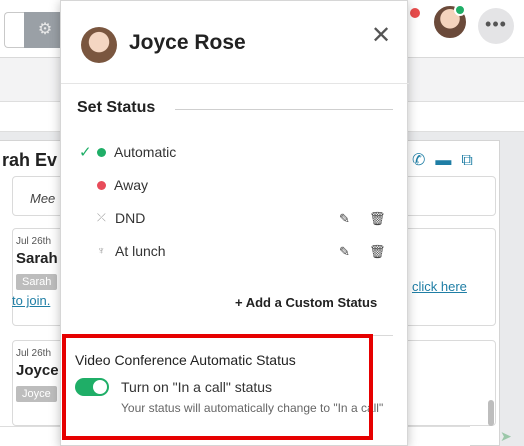  What do you see at coordinates (37, 282) in the screenshot?
I see `author-tag: Sarah` at bounding box center [37, 282].